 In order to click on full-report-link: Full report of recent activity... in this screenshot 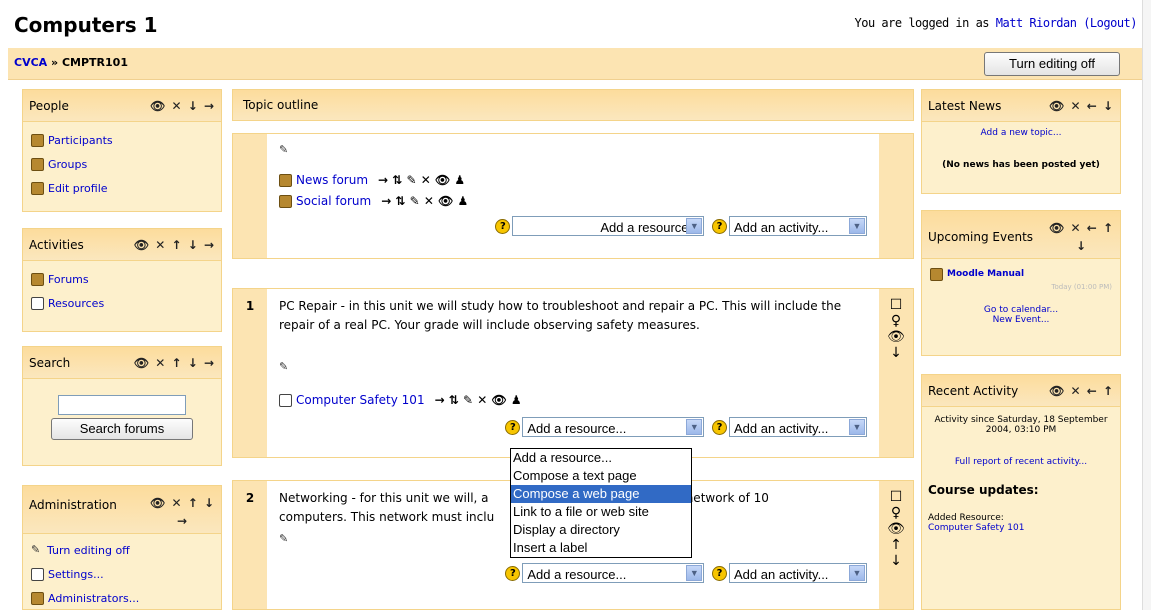, I will do `click(1021, 462)`.